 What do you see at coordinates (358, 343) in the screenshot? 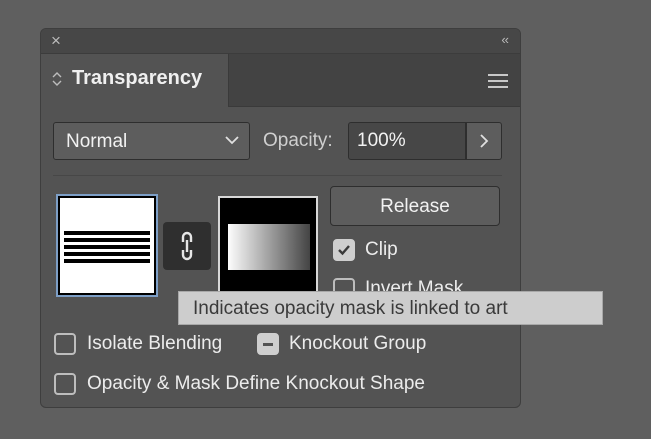
I see `knockout-group-label: Knockout Group` at bounding box center [358, 343].